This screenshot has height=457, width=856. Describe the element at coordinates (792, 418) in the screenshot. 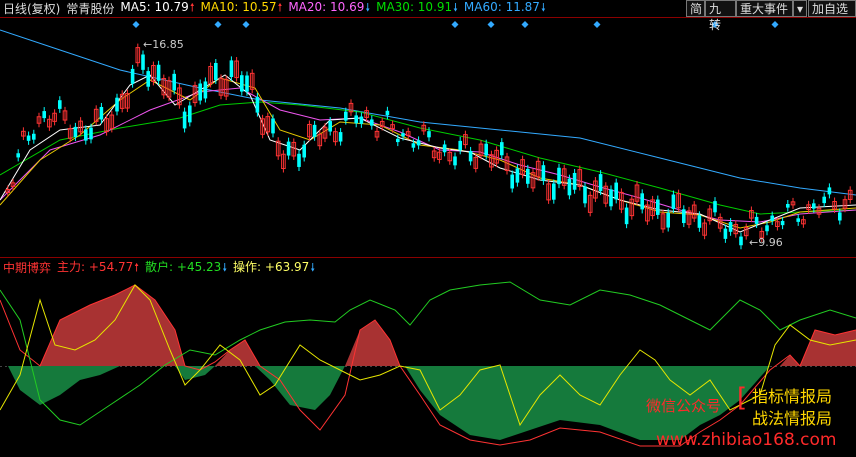

I see `watermark-line-2: 战法情报局` at that location.